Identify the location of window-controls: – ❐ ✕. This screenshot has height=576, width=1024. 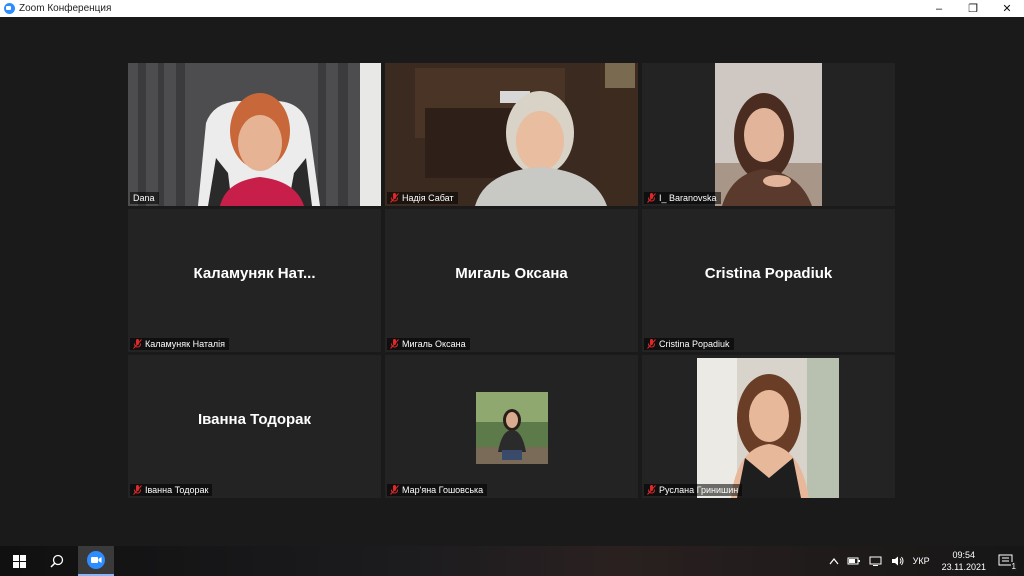
(973, 8).